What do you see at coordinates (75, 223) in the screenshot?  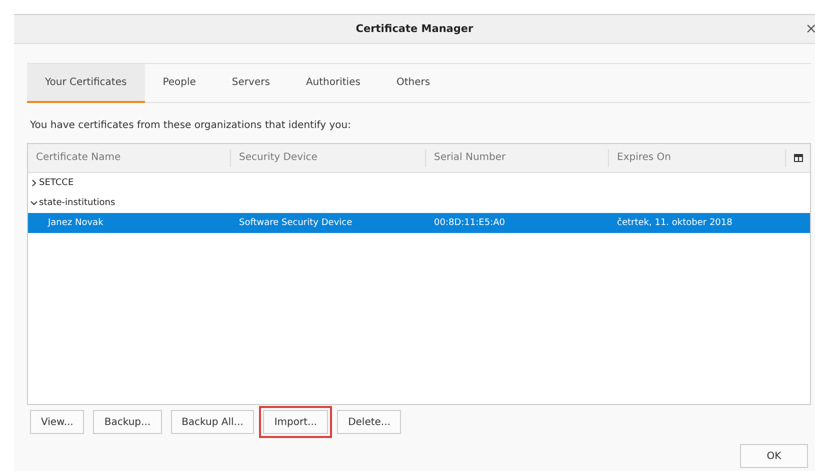 I see `table-cell-text: Janez Novak` at bounding box center [75, 223].